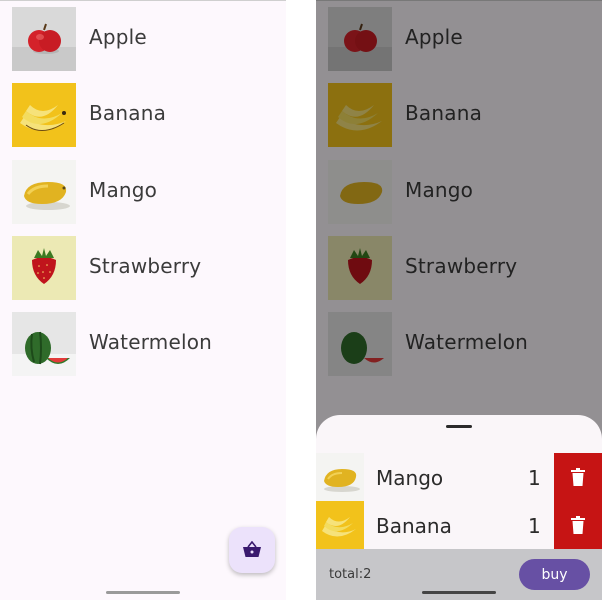  I want to click on buy-button: buy, so click(554, 574).